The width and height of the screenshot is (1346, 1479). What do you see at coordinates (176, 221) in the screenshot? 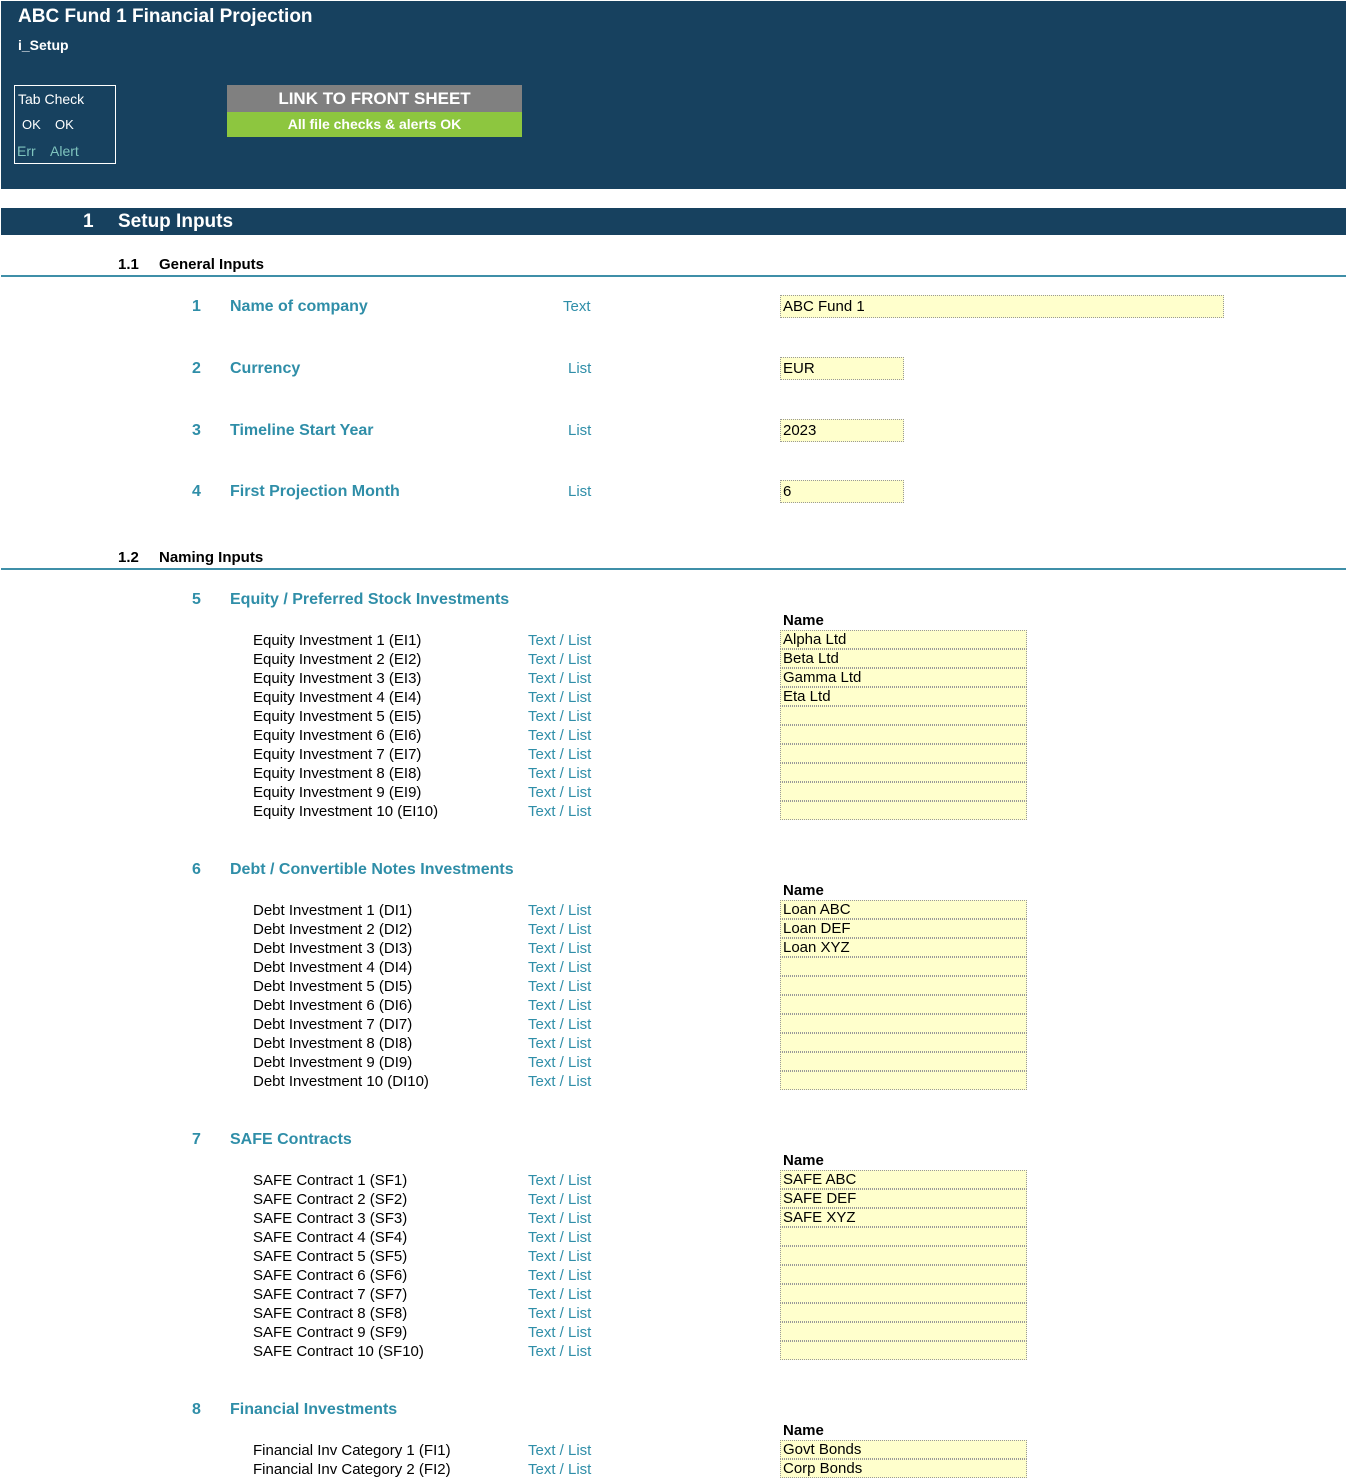
I see `section-title: Setup Inputs` at bounding box center [176, 221].